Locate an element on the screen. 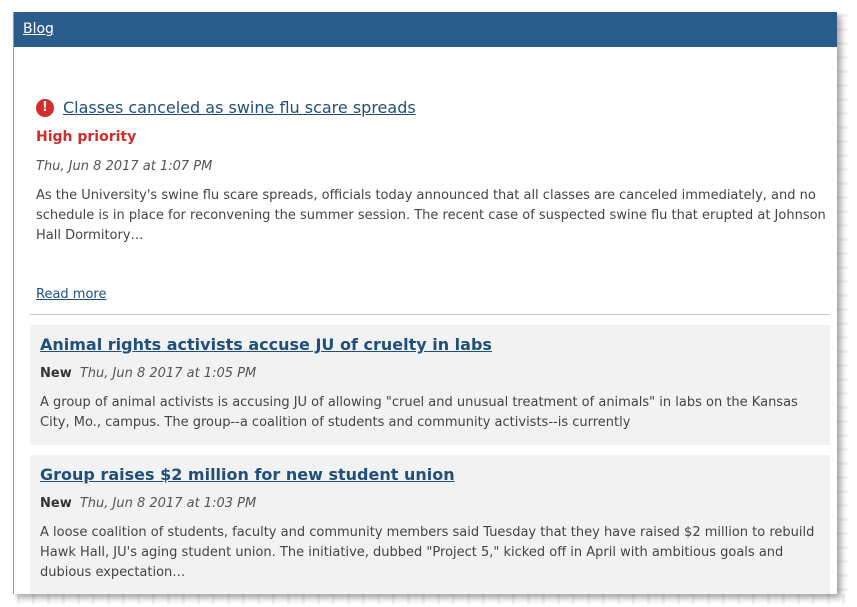  blog-link: Blog is located at coordinates (38, 29).